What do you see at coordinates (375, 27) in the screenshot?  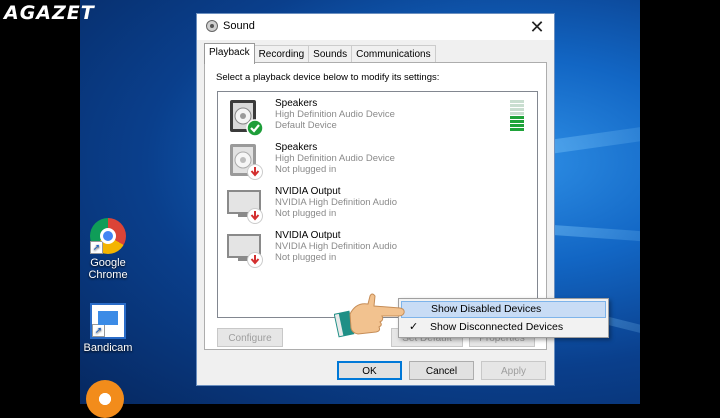 I see `title-bar: Sound ✕` at bounding box center [375, 27].